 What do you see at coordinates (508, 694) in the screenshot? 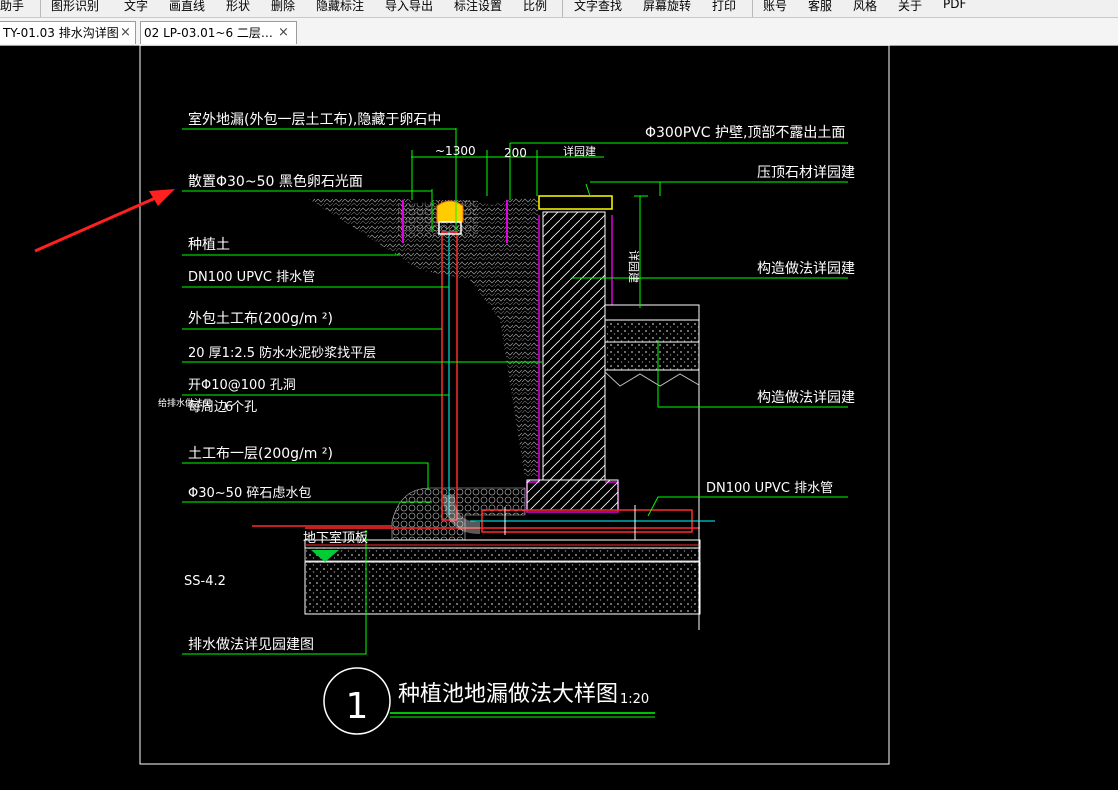
I see `title-text: 种植池地漏做法大样图` at bounding box center [508, 694].